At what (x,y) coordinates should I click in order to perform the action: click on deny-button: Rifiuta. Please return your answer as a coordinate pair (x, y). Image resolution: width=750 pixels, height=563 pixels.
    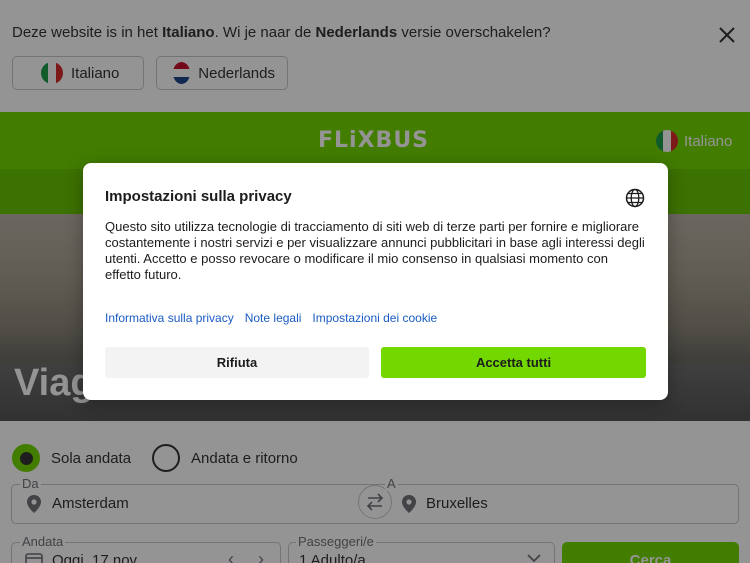
    Looking at the image, I should click on (237, 362).